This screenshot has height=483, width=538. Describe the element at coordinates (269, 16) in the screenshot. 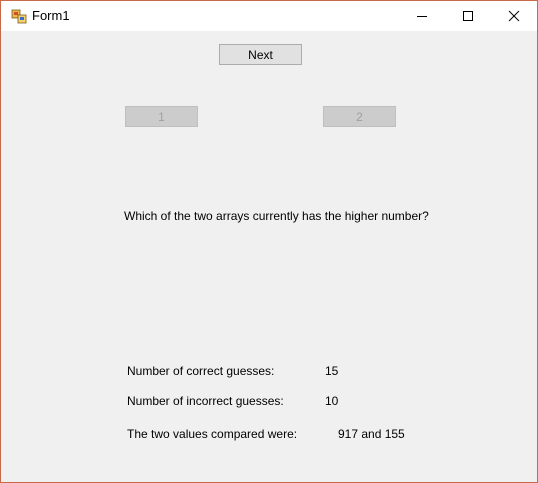

I see `title-bar: Form1` at that location.